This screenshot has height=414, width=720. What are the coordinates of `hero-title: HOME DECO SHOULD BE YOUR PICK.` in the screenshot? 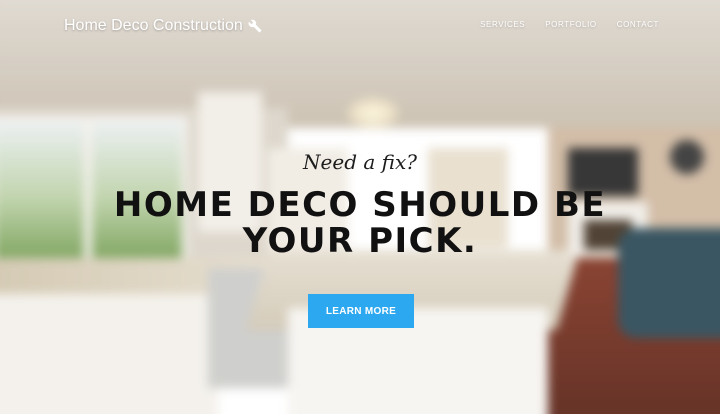 It's located at (360, 223).